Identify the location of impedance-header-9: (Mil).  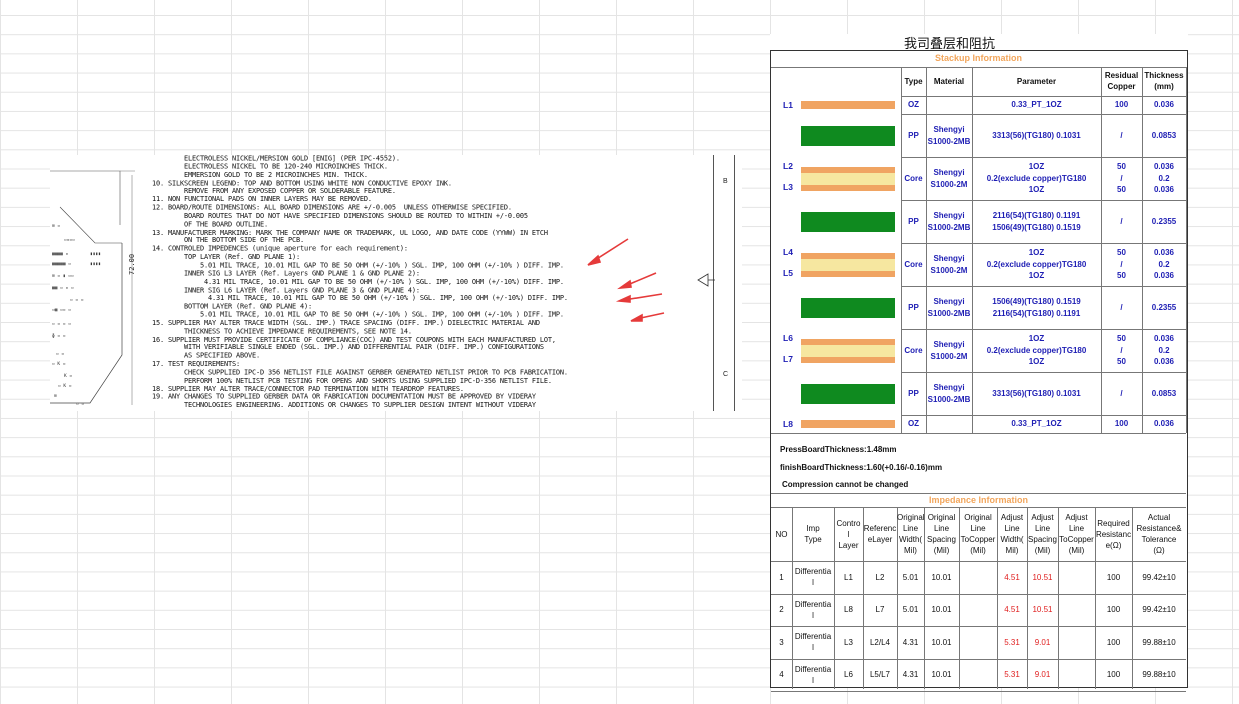
(1076, 550).